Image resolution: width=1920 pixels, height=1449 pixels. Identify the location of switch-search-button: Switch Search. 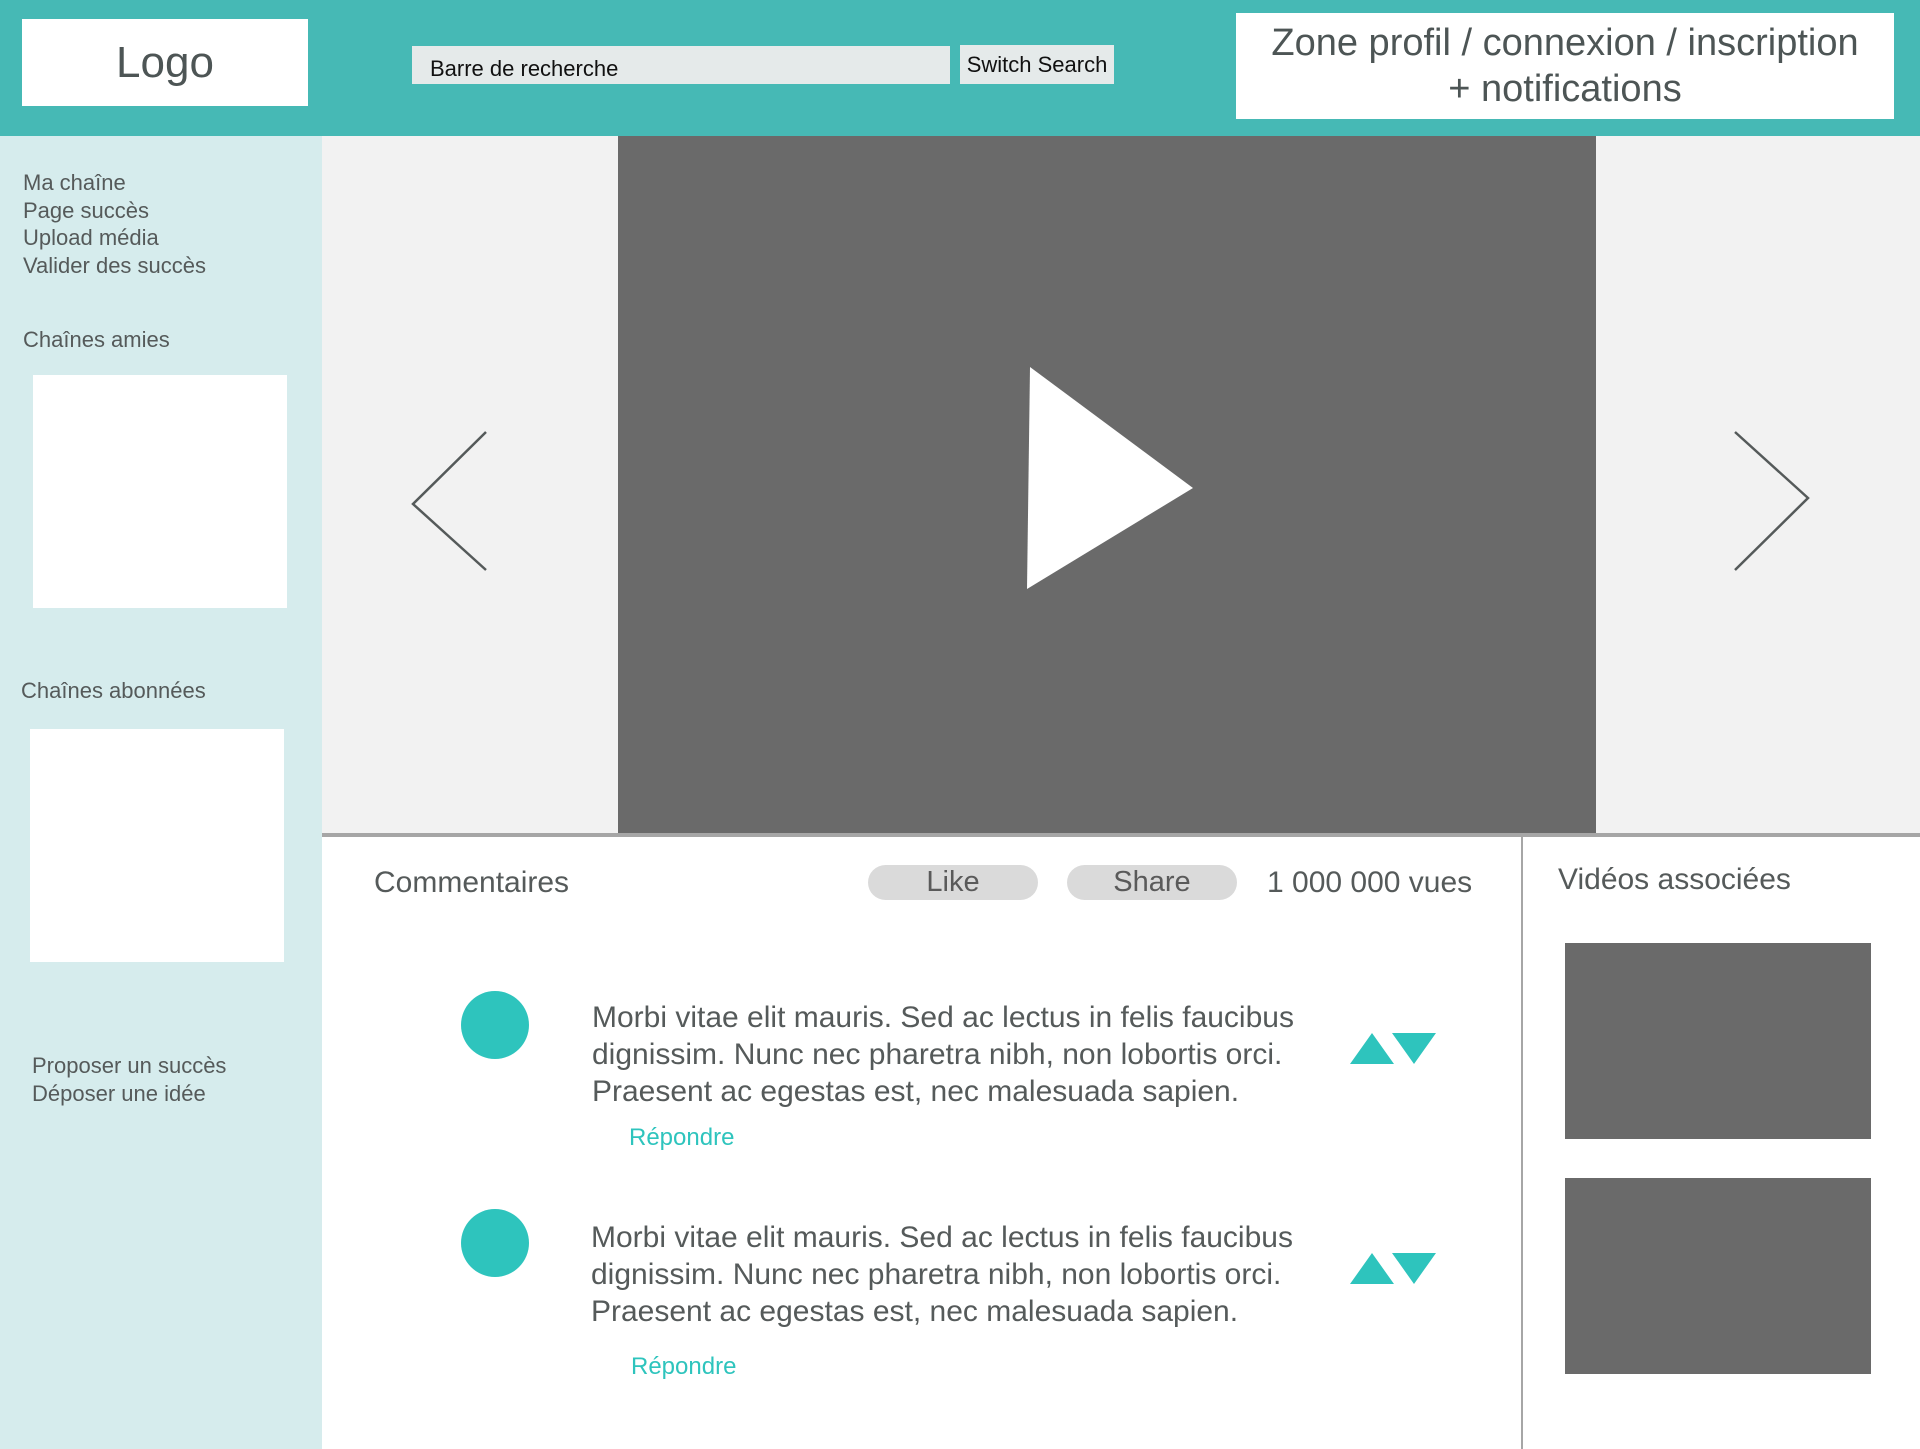
(1037, 64).